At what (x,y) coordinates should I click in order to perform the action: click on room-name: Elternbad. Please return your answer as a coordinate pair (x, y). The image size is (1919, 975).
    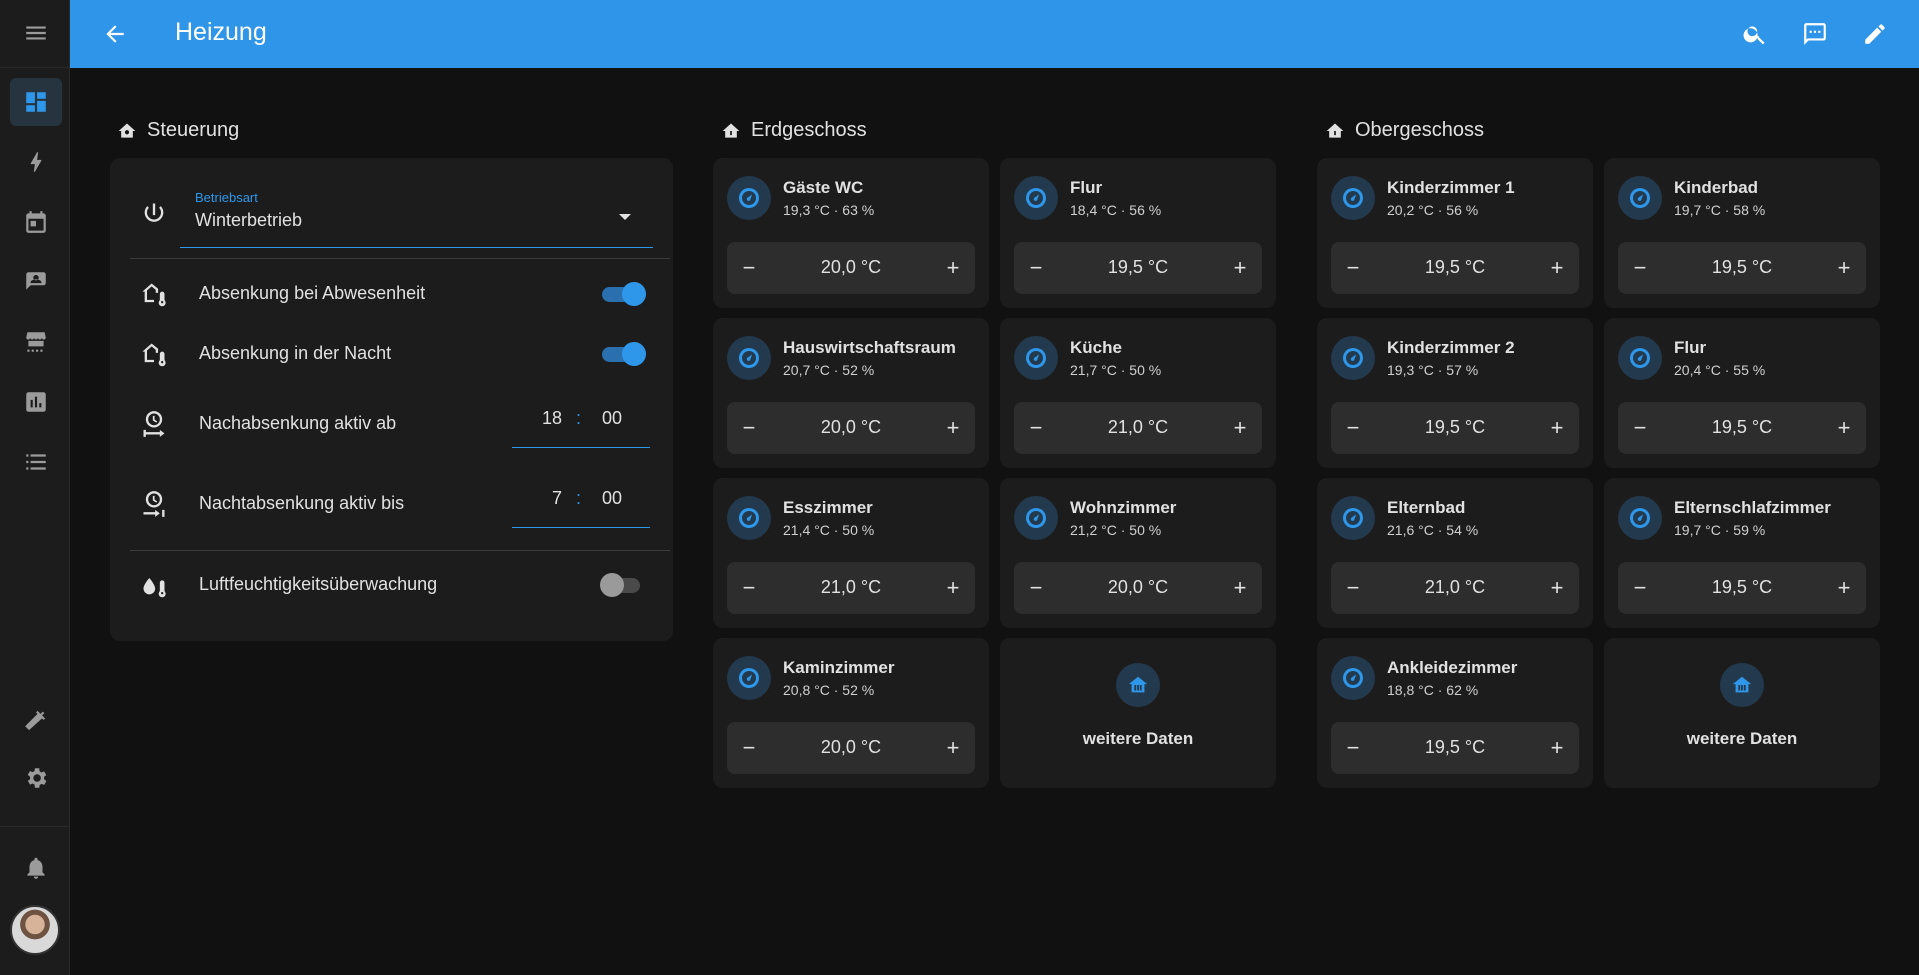
    Looking at the image, I should click on (1426, 507).